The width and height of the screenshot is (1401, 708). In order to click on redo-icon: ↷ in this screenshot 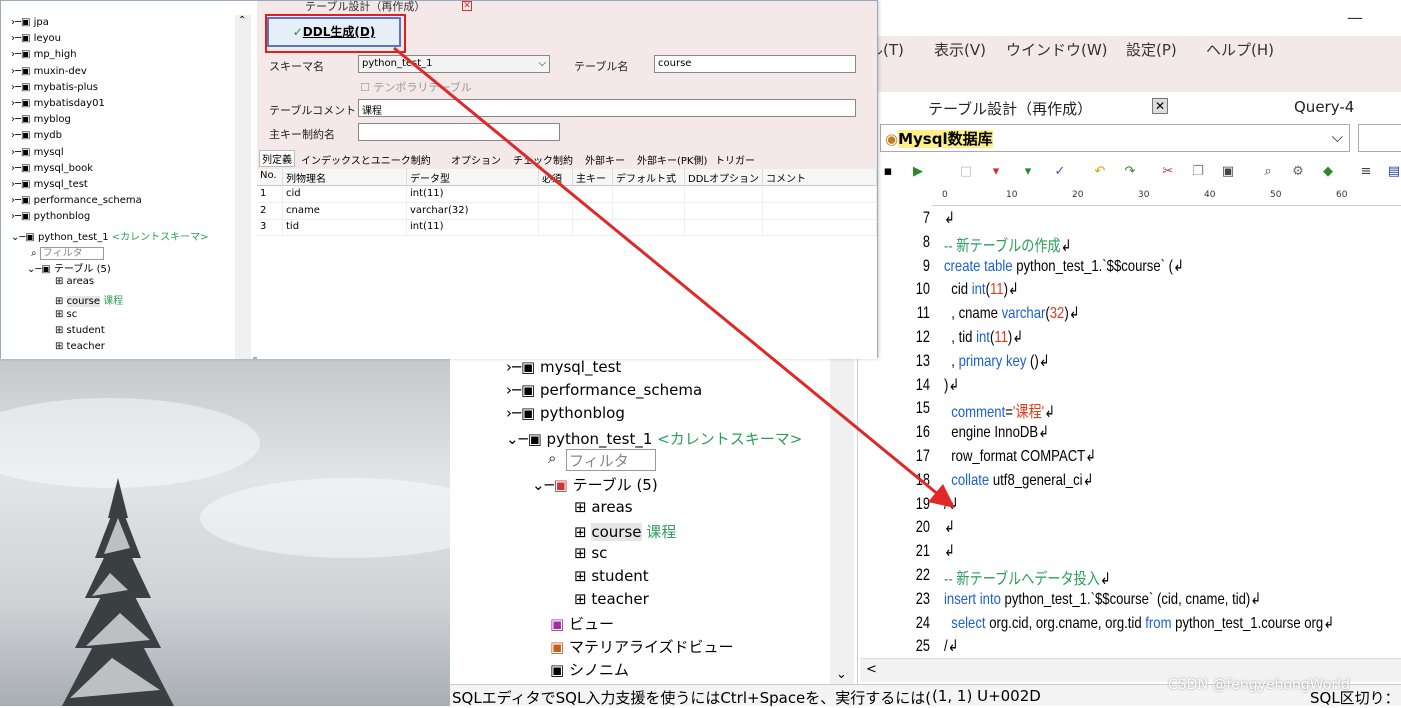, I will do `click(1130, 172)`.